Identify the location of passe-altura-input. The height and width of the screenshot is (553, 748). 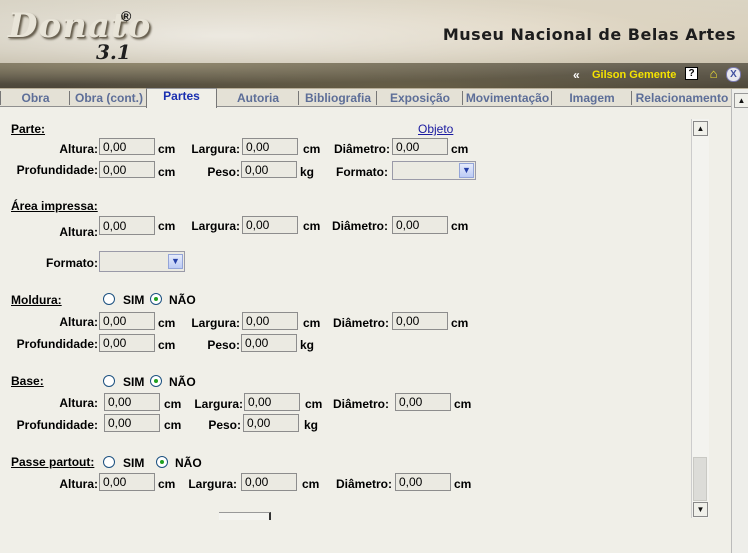
(127, 482).